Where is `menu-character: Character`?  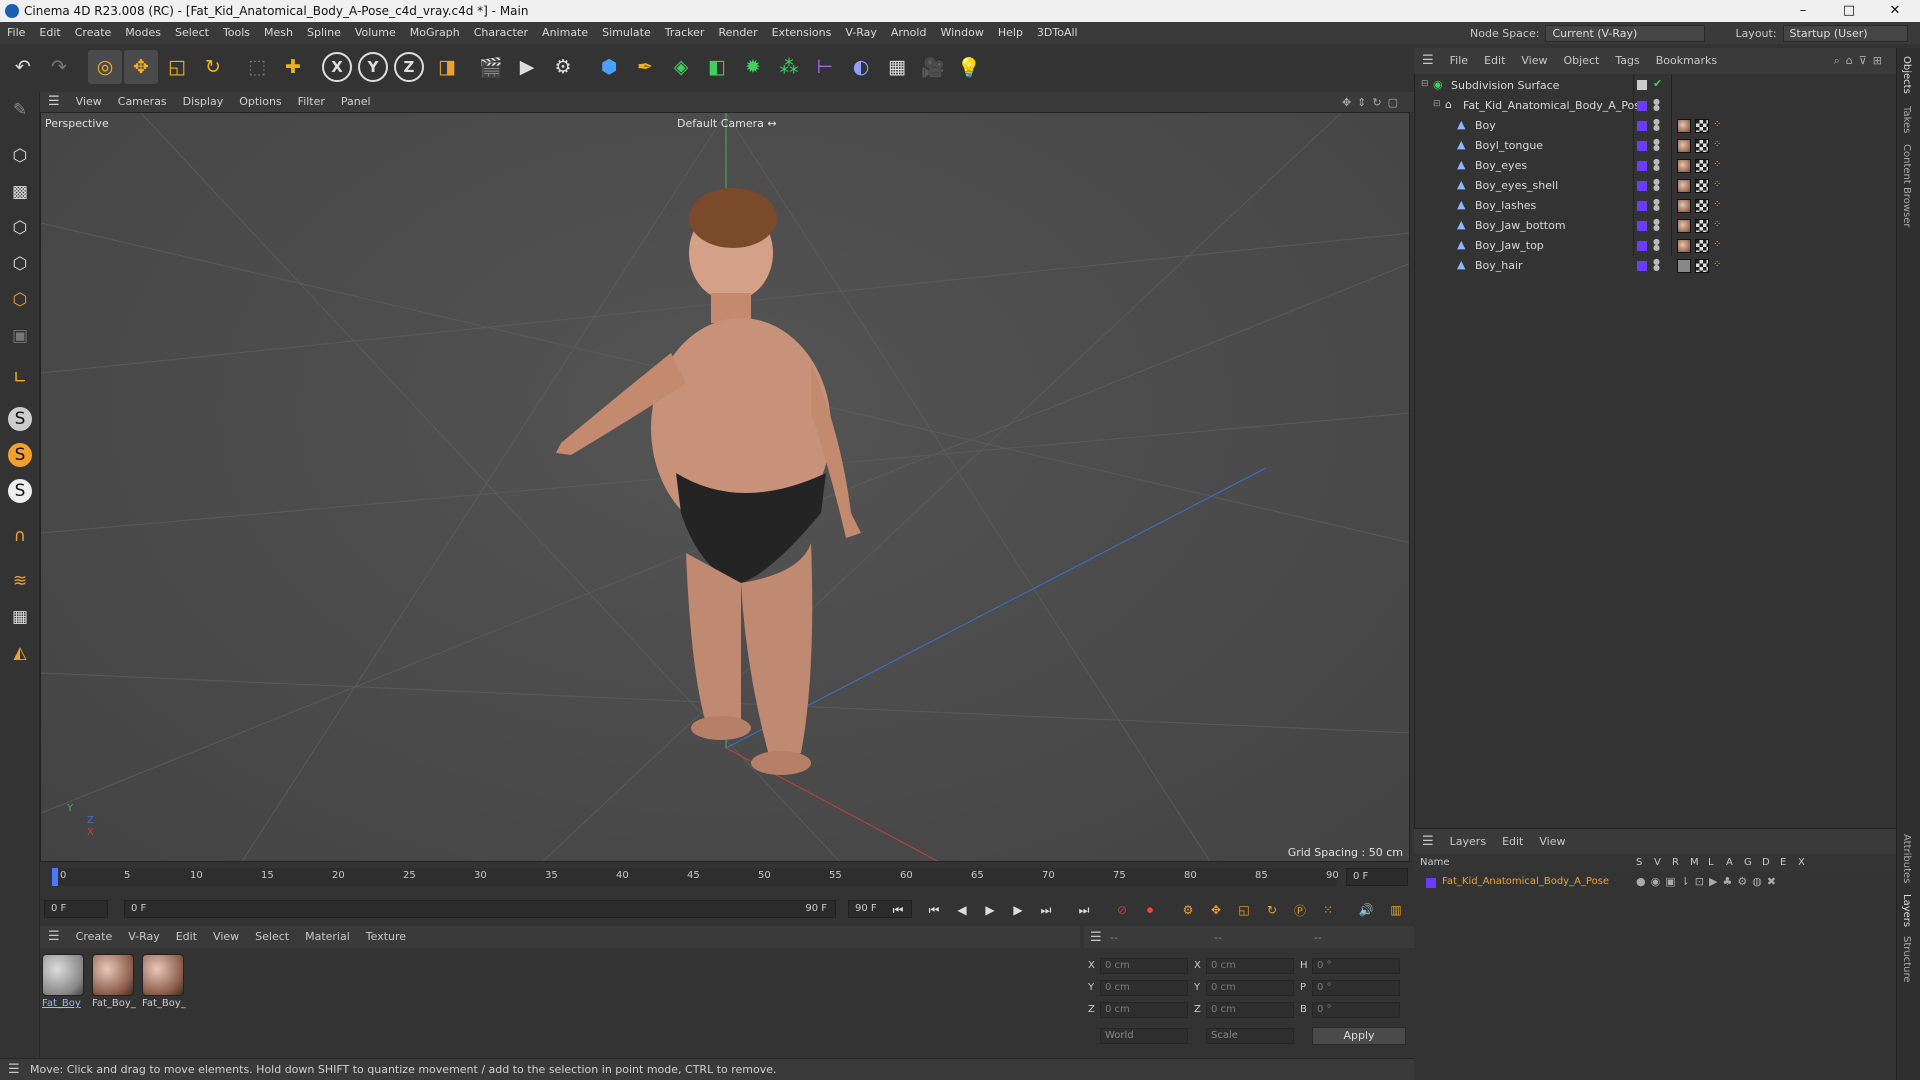
menu-character: Character is located at coordinates (501, 33).